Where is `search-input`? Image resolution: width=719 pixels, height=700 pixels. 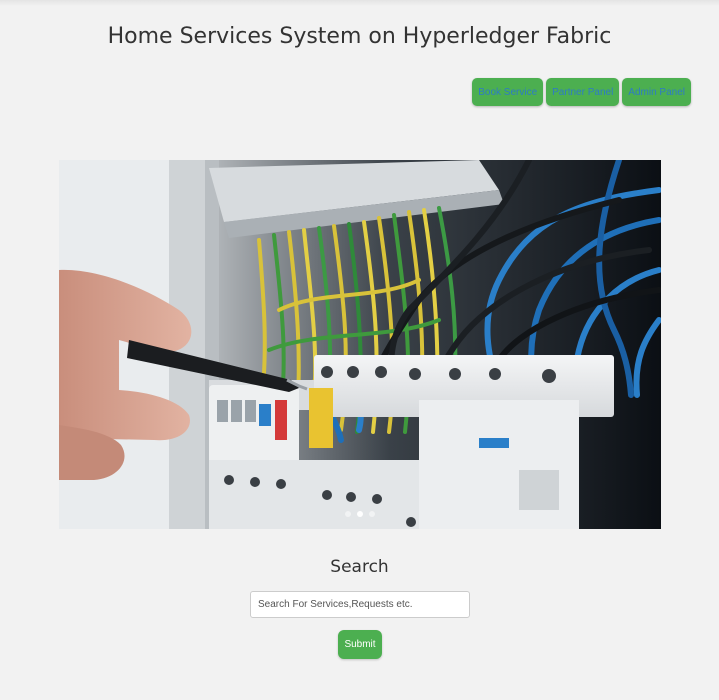 search-input is located at coordinates (360, 604).